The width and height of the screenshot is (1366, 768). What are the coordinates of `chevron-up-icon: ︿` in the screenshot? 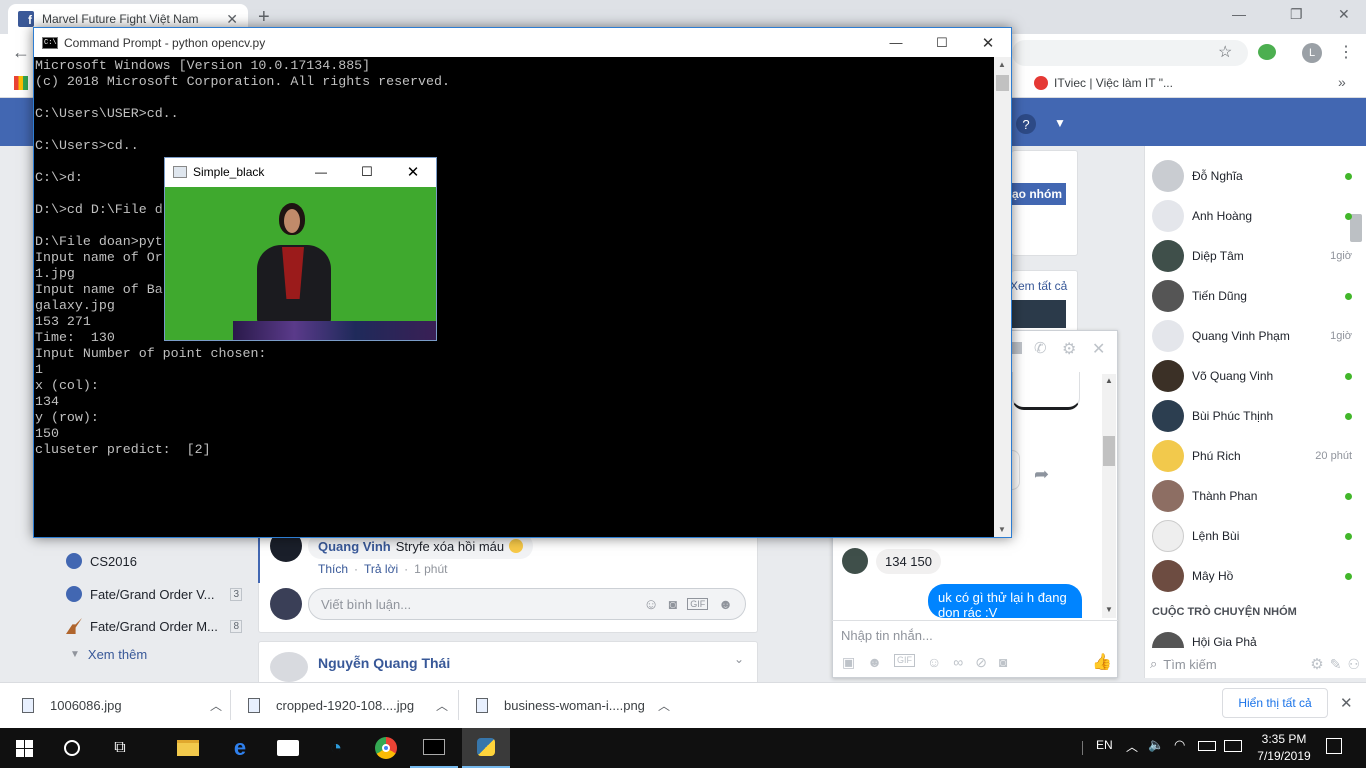 It's located at (664, 705).